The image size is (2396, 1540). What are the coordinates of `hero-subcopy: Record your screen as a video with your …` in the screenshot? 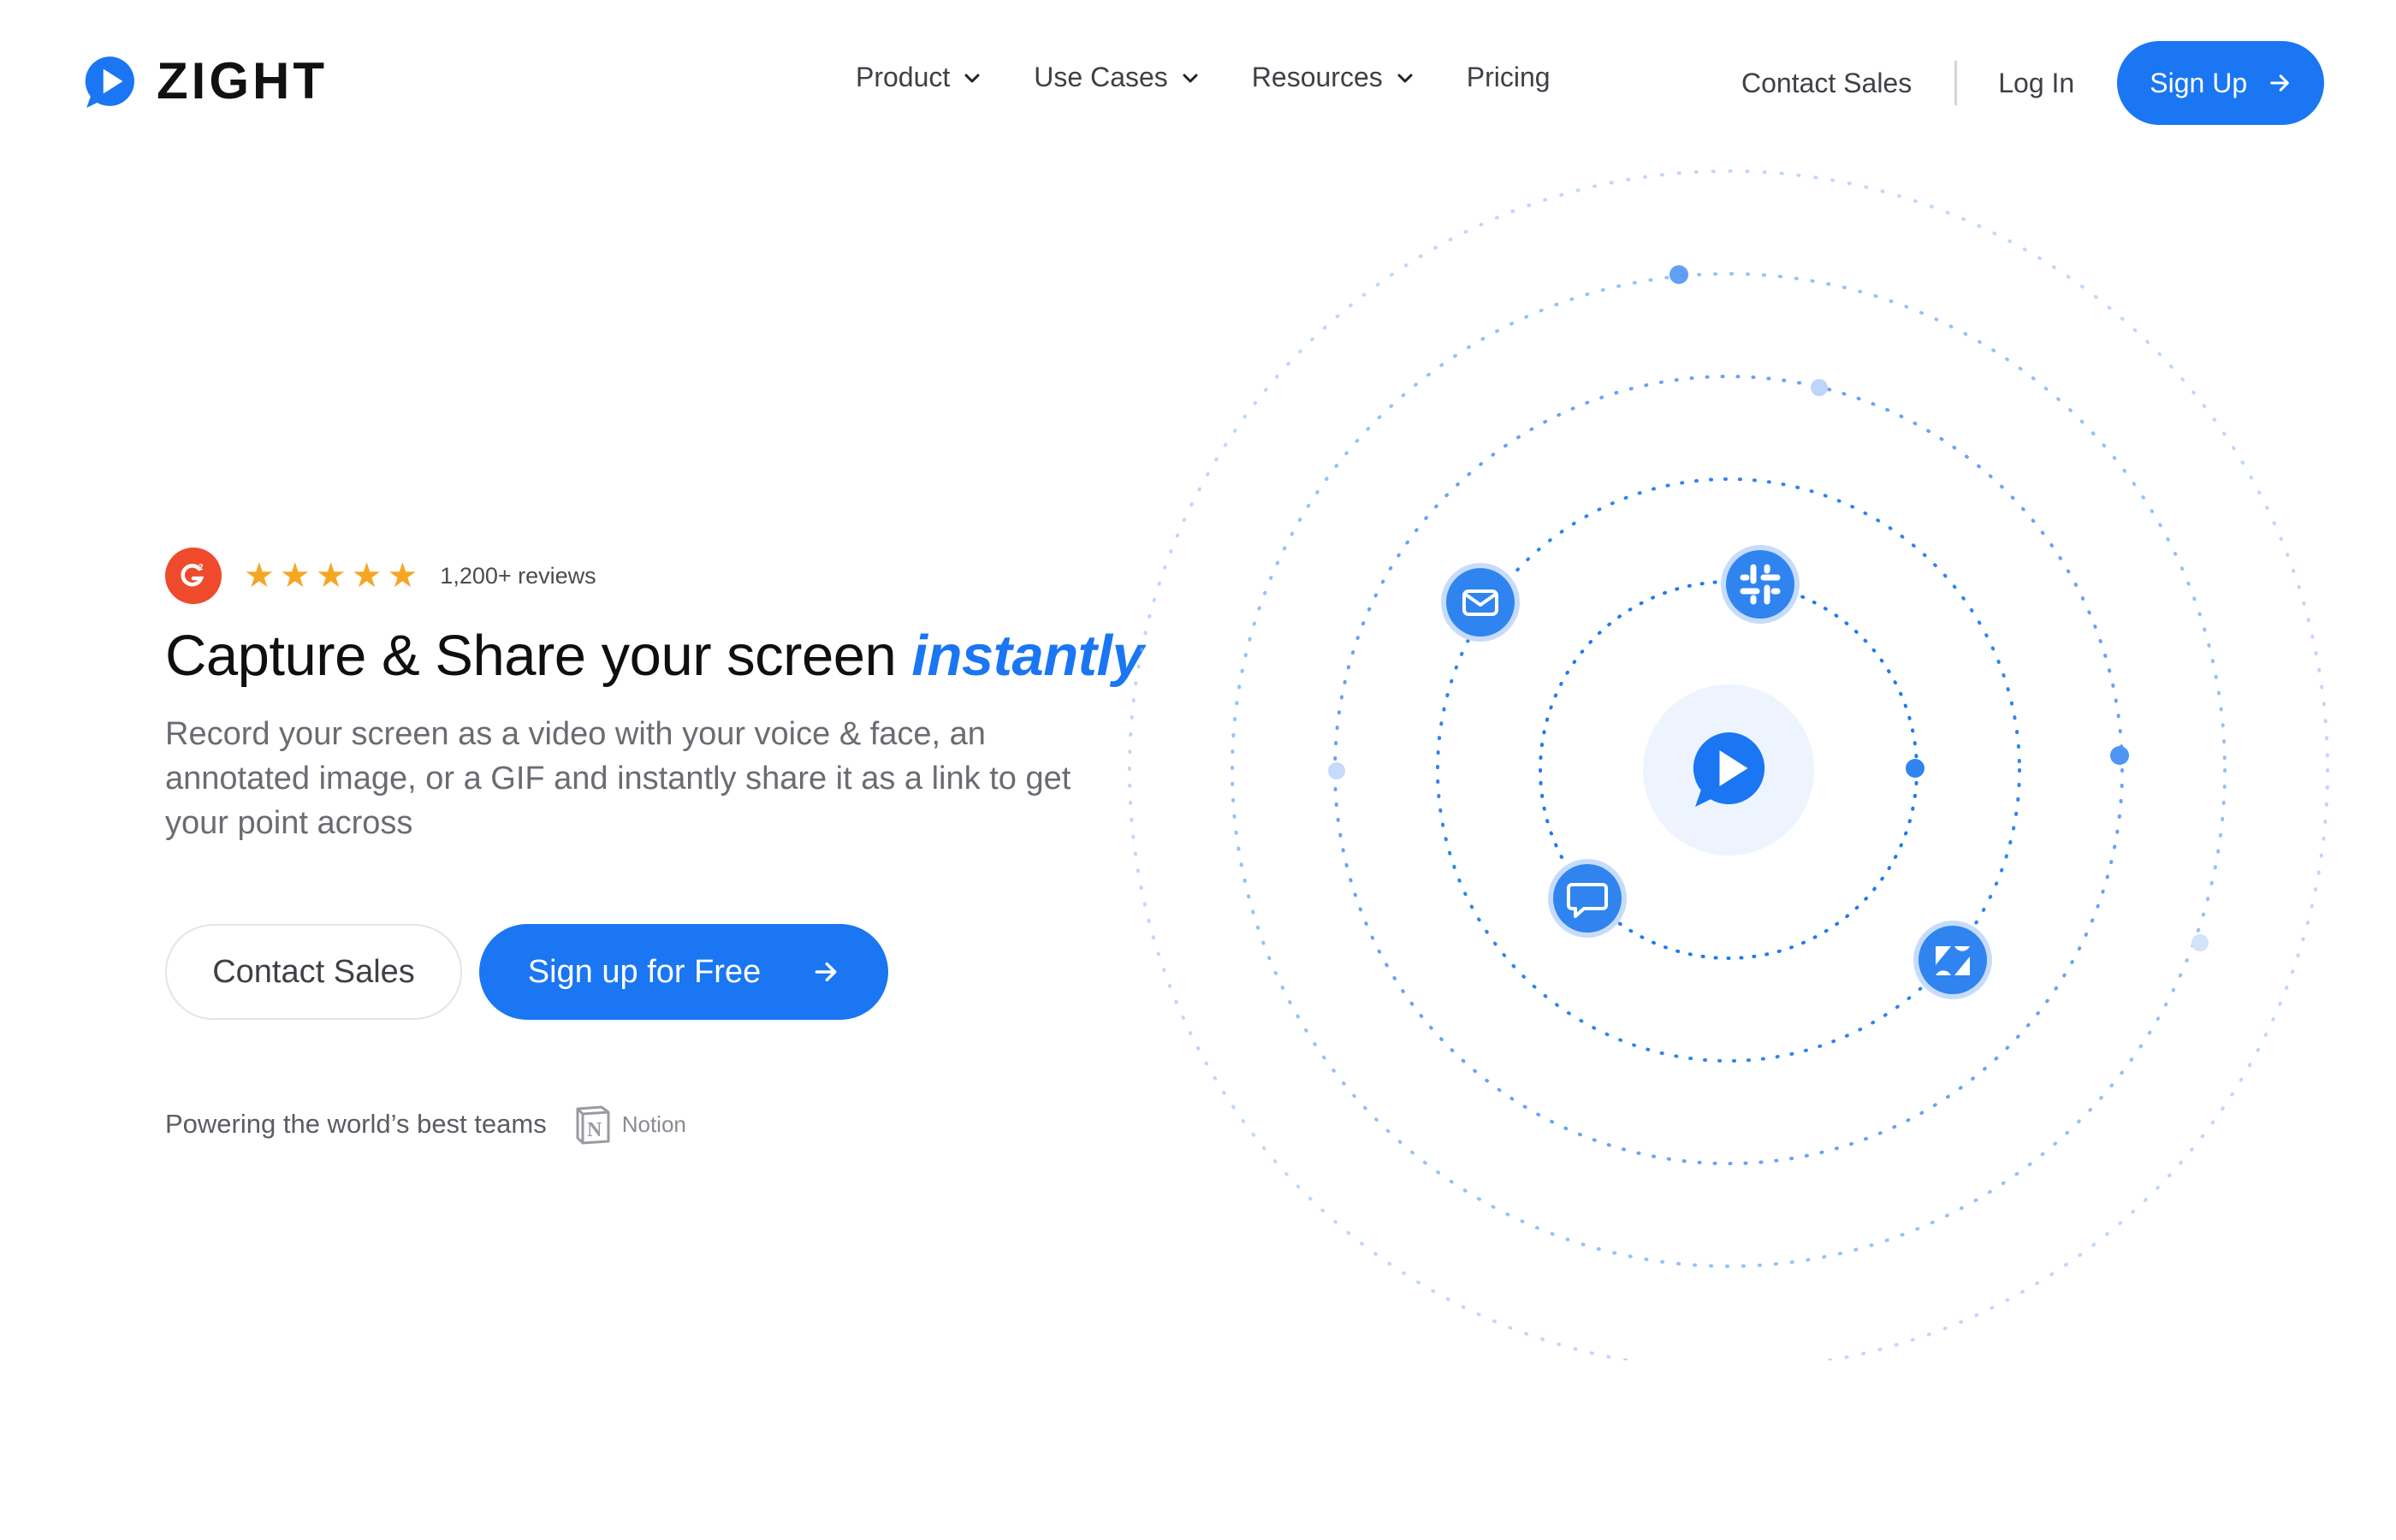 It's located at (618, 778).